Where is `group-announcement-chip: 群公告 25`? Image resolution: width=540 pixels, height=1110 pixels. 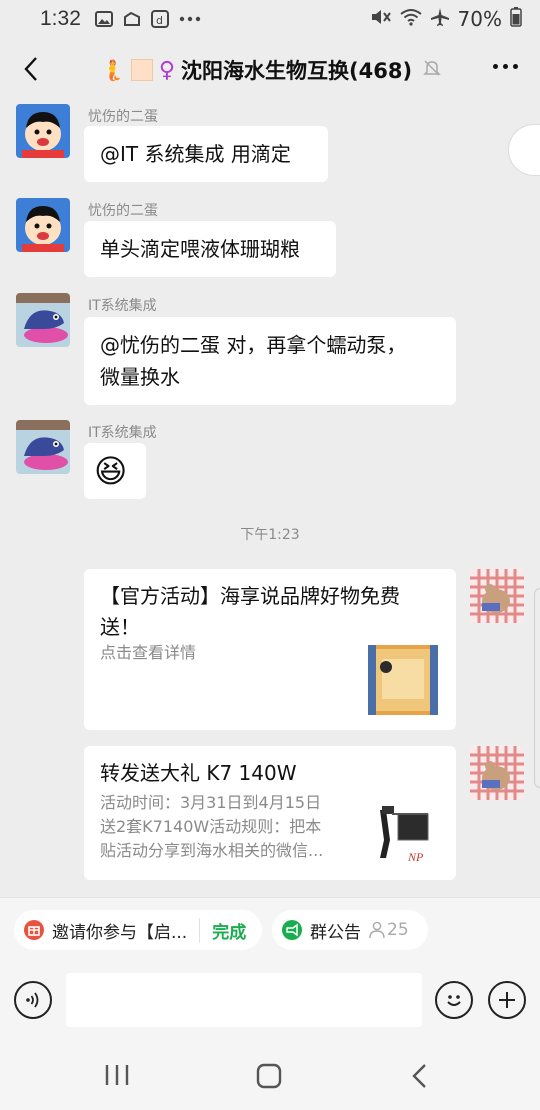
group-announcement-chip: 群公告 25 is located at coordinates (350, 930).